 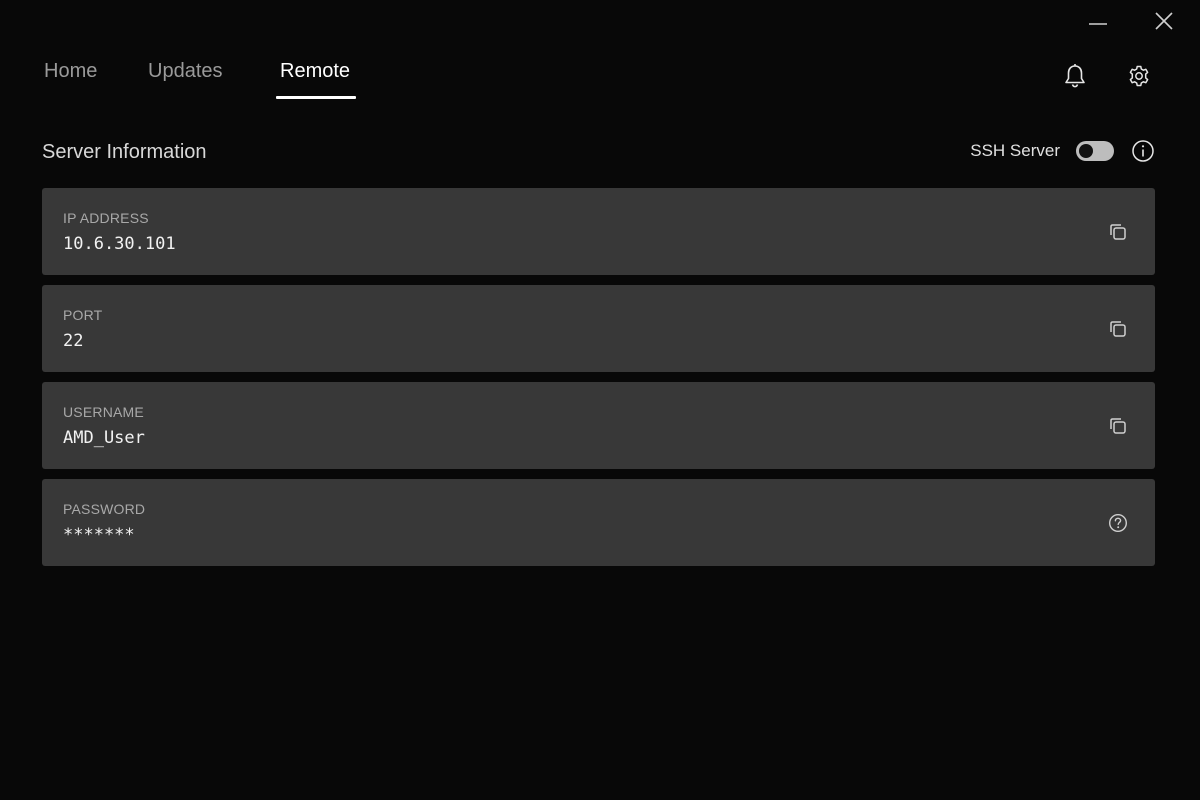 I want to click on copy-port-button, so click(x=1118, y=329).